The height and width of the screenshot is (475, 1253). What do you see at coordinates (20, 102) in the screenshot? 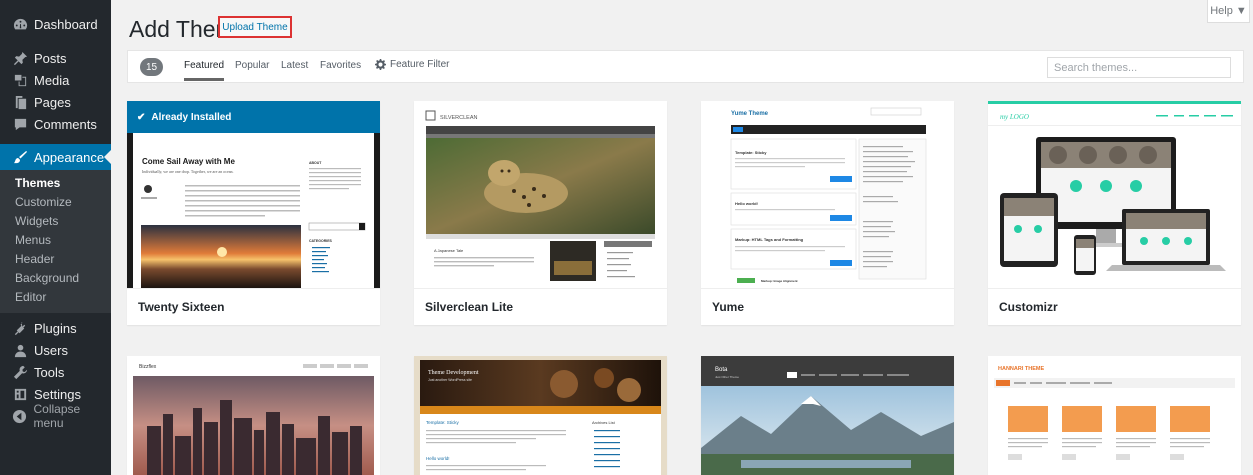
I see `pages-icon` at bounding box center [20, 102].